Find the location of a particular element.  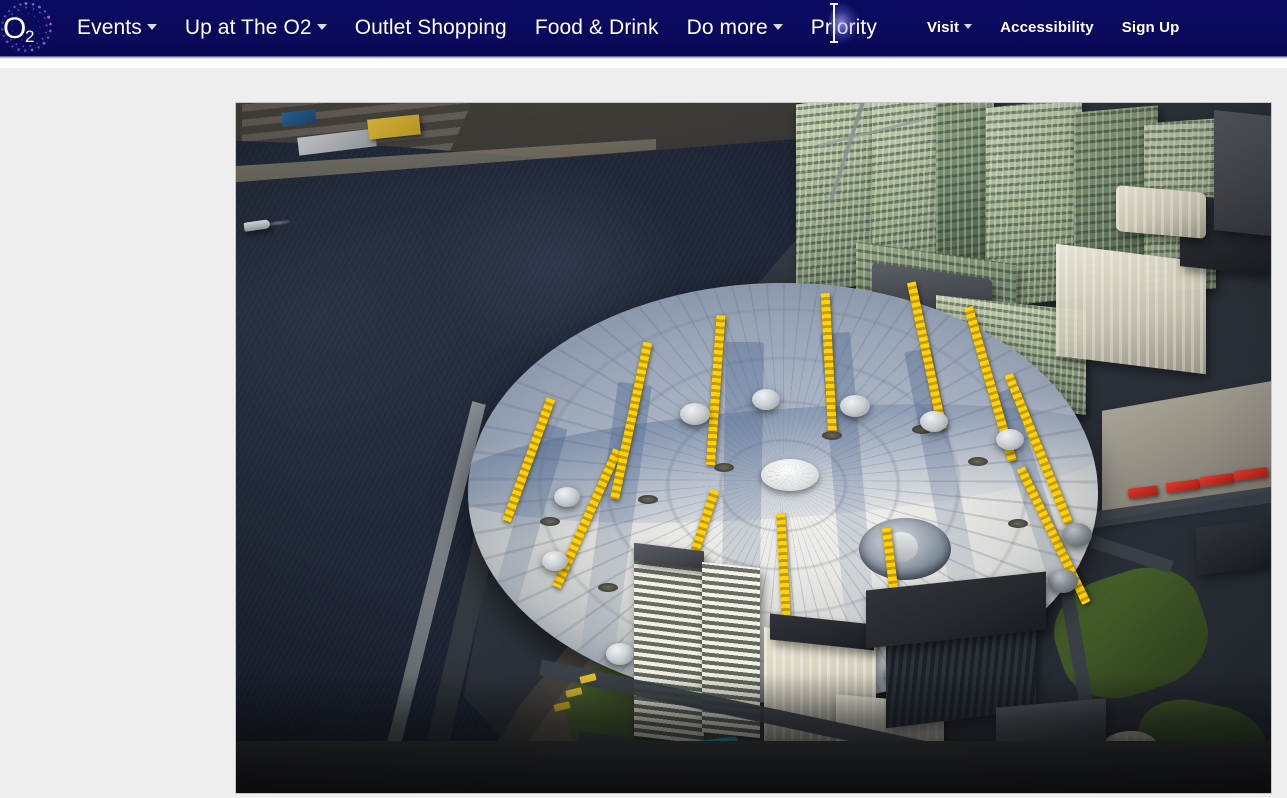

nav-item-label: Food & Drink is located at coordinates (596, 27).